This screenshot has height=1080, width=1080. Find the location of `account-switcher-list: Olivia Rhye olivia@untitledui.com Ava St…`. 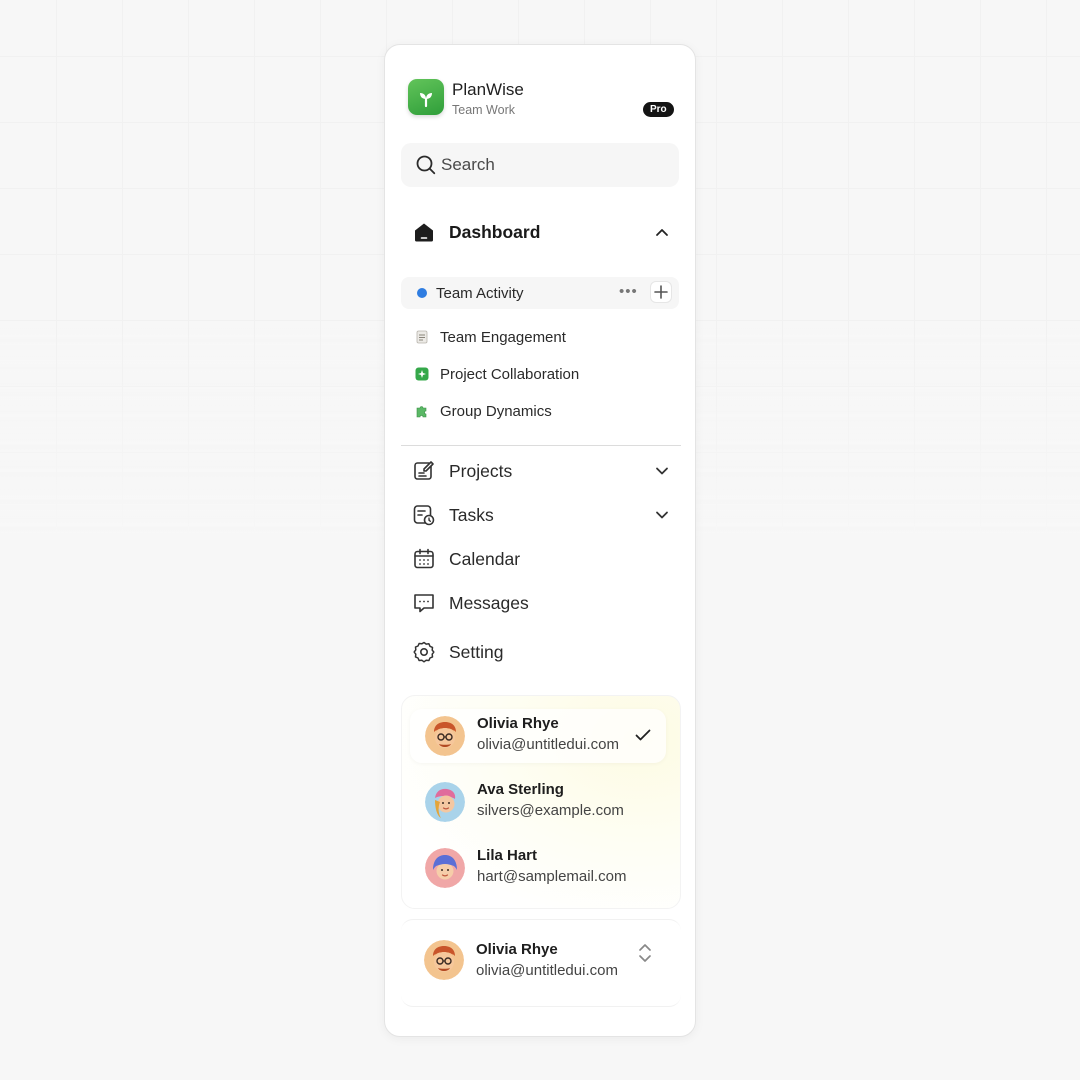

account-switcher-list: Olivia Rhye olivia@untitledui.com Ava St… is located at coordinates (541, 802).